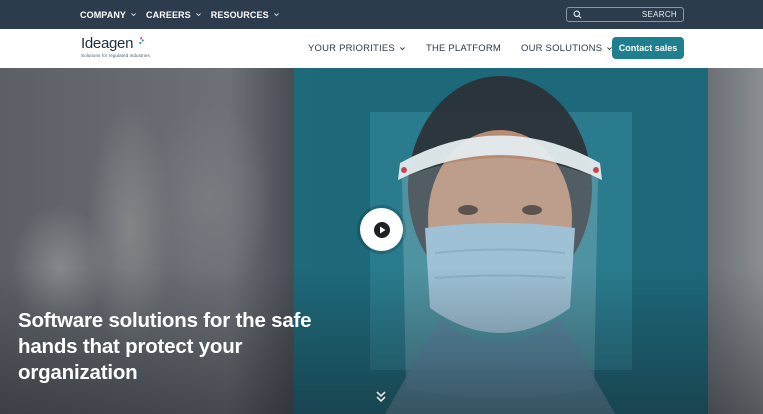 This screenshot has width=763, height=414. Describe the element at coordinates (562, 48) in the screenshot. I see `nav-our-solutions-label: OUR SOLUTIONS` at that location.